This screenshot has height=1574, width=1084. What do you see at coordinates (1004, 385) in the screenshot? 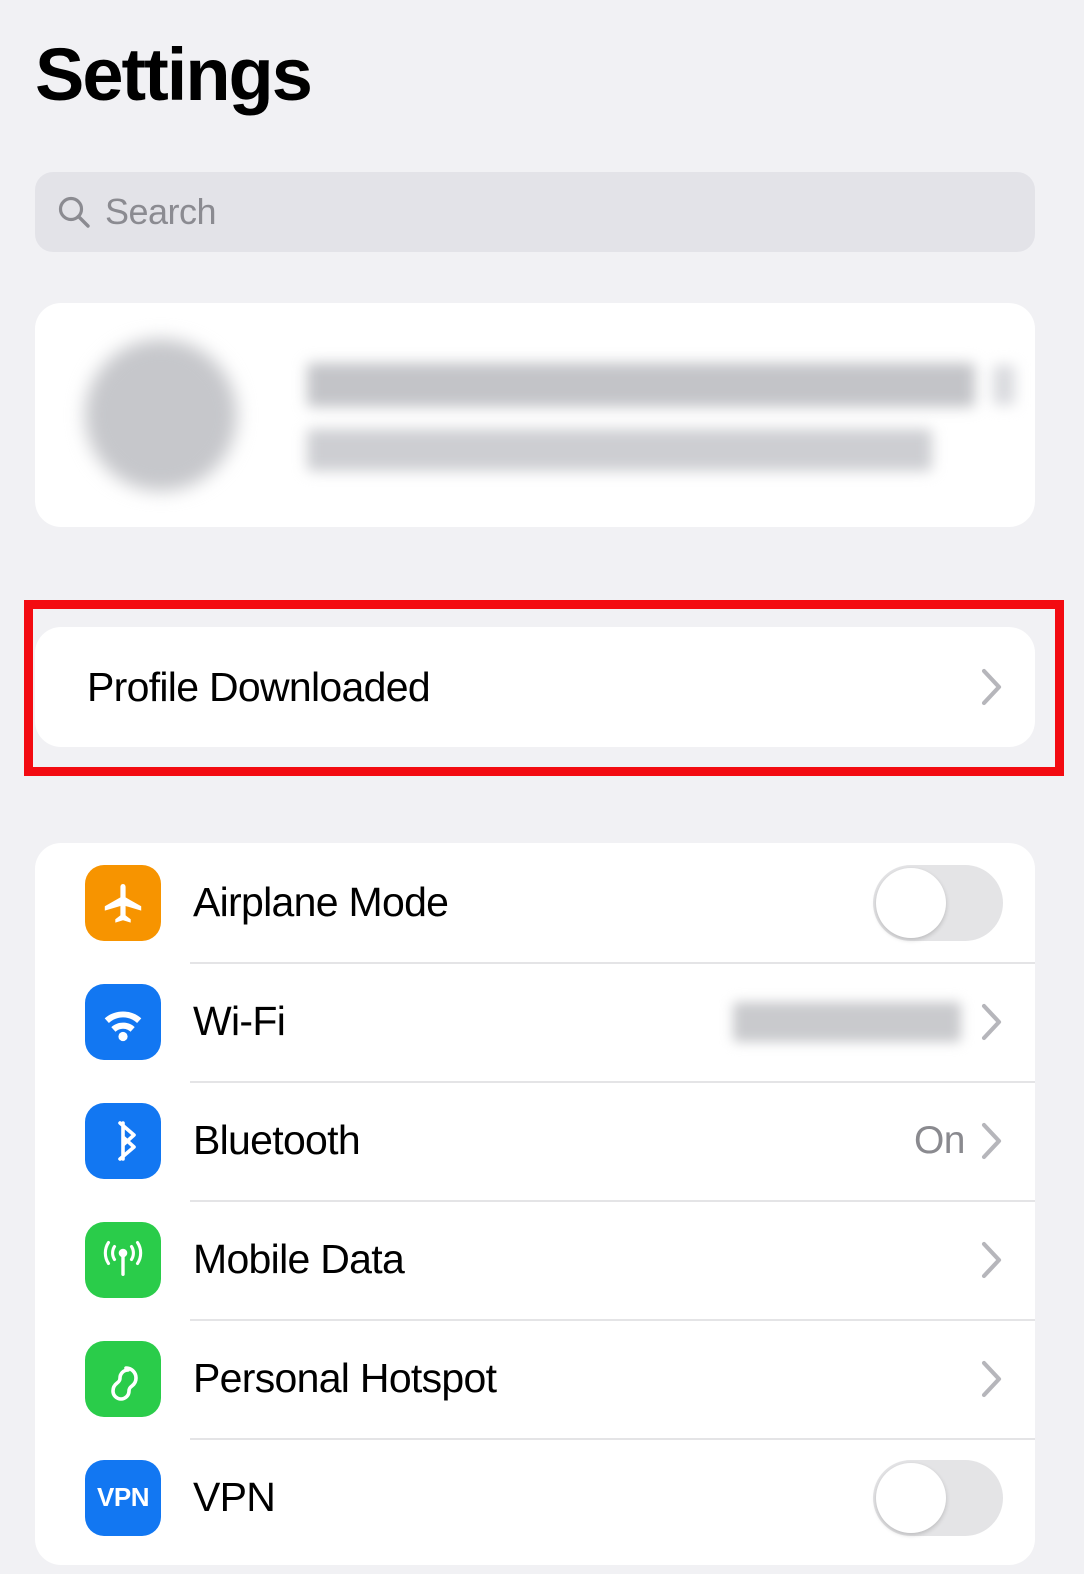
I see `profile-name-redacted-tail` at bounding box center [1004, 385].